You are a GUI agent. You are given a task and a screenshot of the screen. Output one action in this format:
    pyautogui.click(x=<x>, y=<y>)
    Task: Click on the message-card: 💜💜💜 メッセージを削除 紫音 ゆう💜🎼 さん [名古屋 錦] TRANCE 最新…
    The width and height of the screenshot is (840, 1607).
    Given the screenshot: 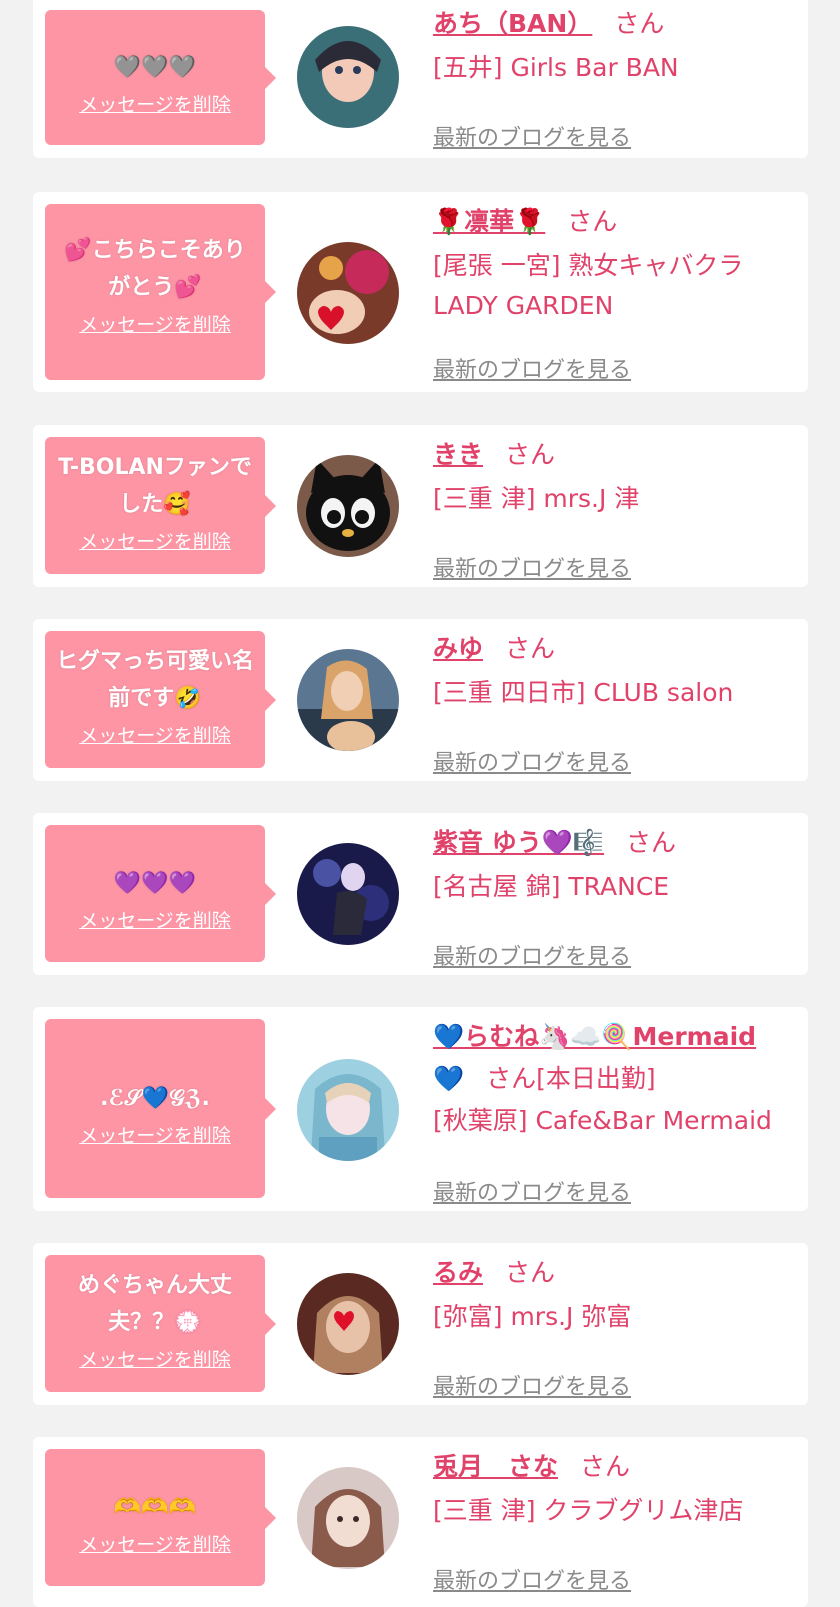 What is the action you would take?
    pyautogui.click(x=420, y=894)
    